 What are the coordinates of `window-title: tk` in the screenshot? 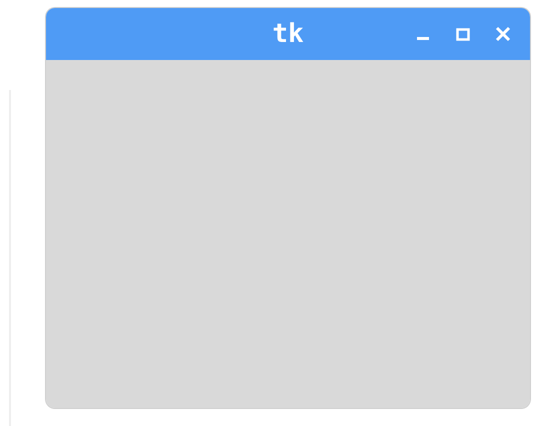 It's located at (288, 34).